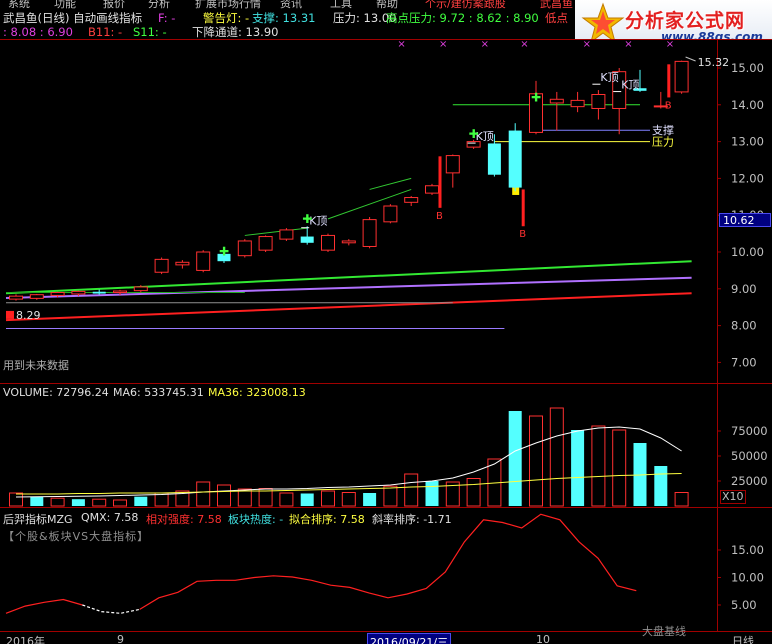 The height and width of the screenshot is (644, 772). What do you see at coordinates (184, 519) in the screenshot?
I see `relative-strength-readout: 相对强度: 7.58` at bounding box center [184, 519].